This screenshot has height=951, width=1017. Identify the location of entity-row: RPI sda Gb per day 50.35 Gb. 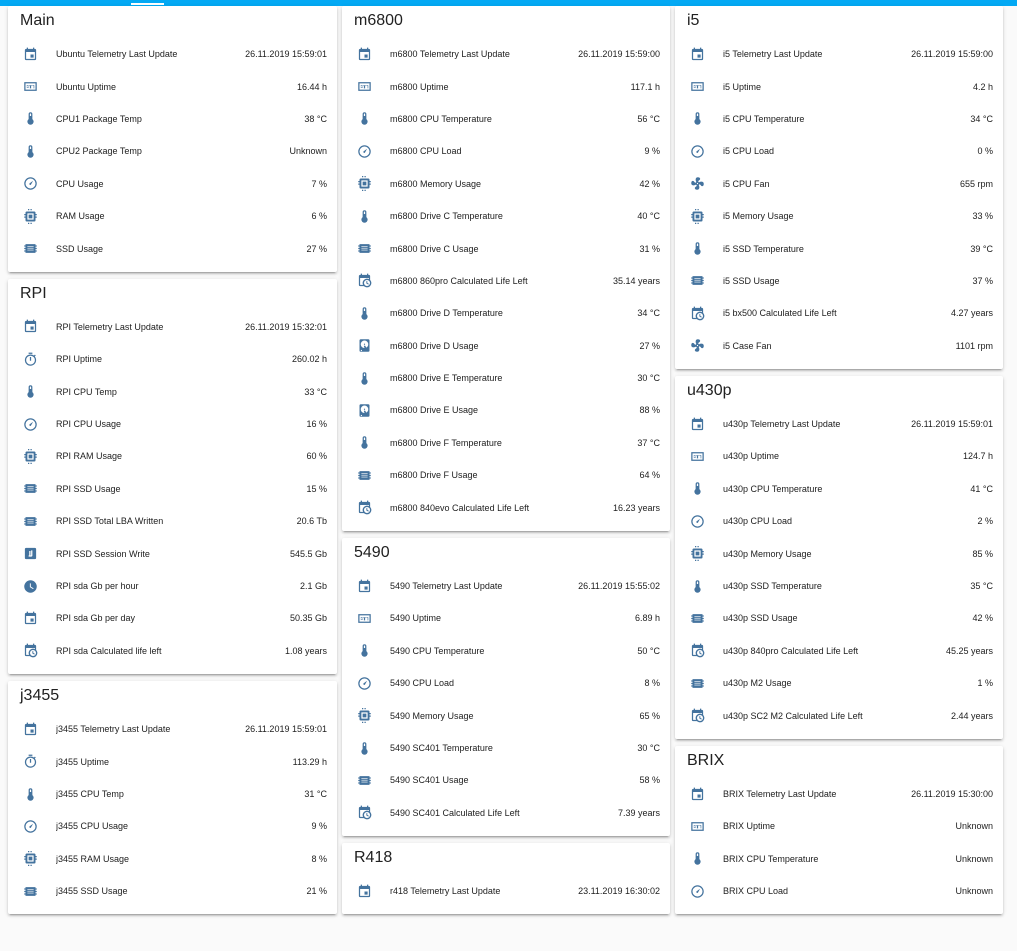
(172, 618).